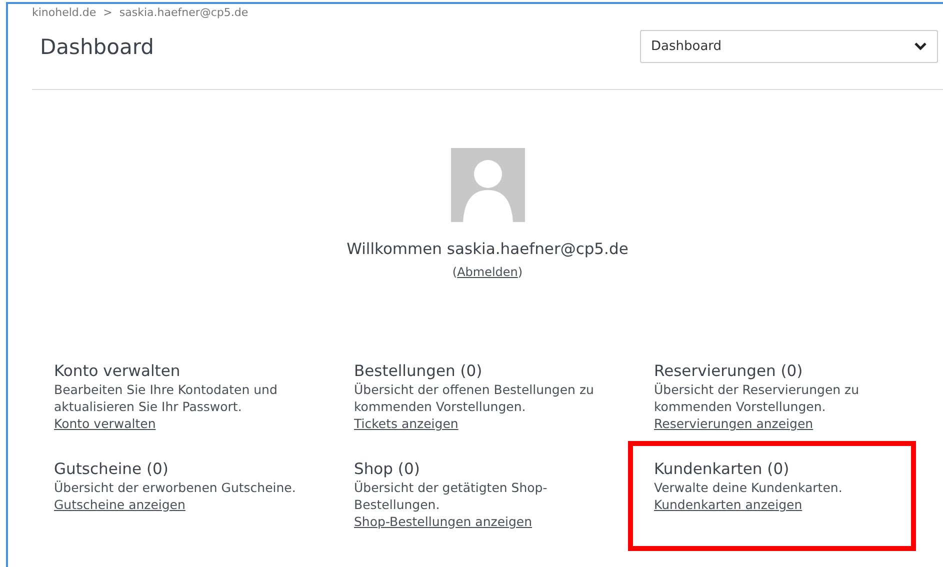 The width and height of the screenshot is (943, 567). What do you see at coordinates (120, 504) in the screenshot?
I see `card-link: Gutscheine anzeigen` at bounding box center [120, 504].